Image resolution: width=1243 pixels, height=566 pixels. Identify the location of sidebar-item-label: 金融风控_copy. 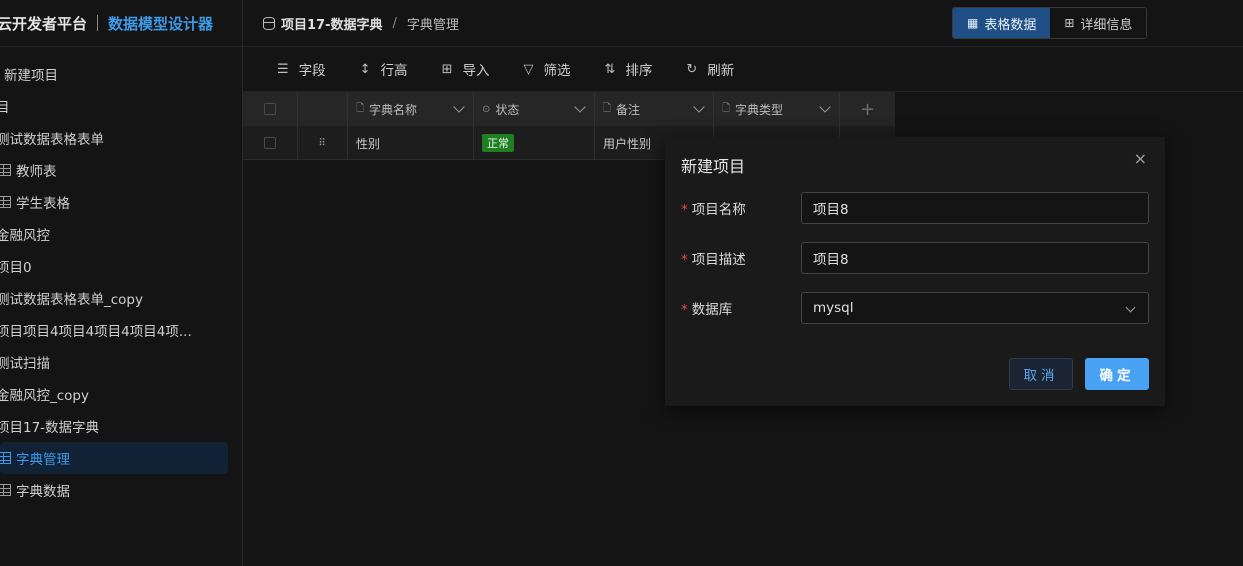
(44, 396).